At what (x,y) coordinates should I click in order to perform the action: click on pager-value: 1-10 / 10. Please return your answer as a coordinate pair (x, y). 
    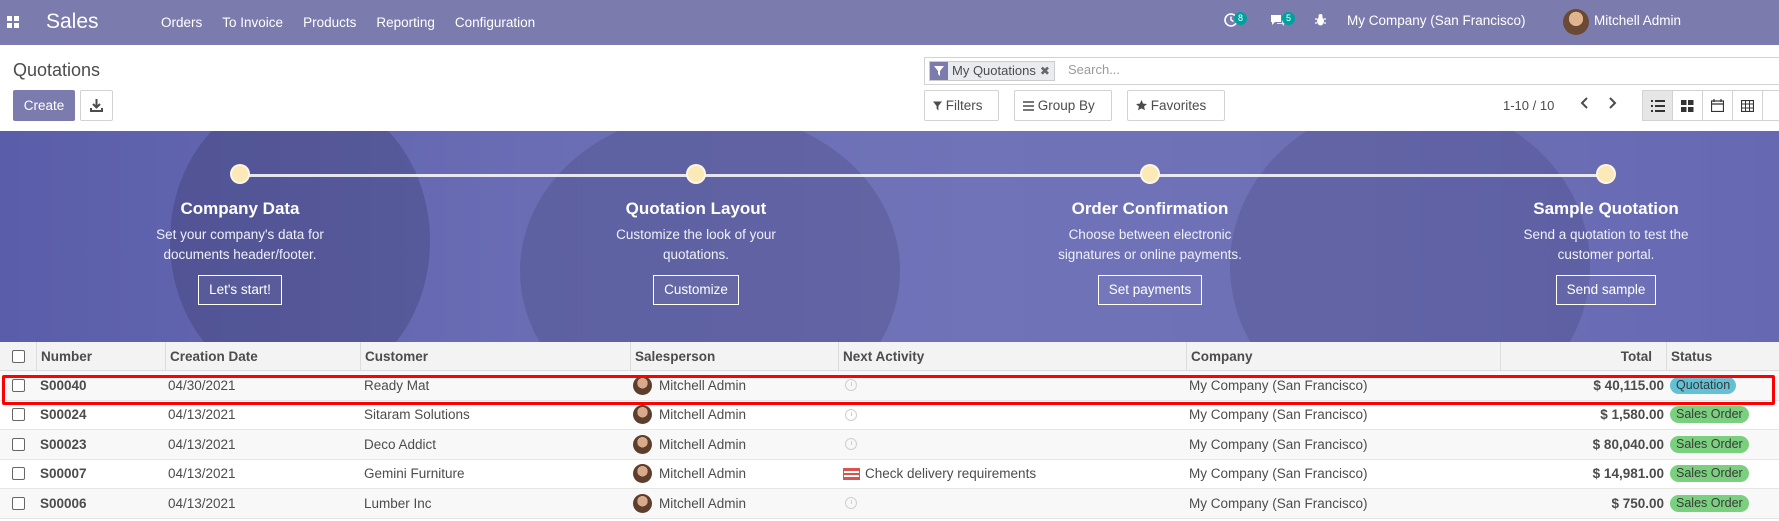
    Looking at the image, I should click on (1528, 105).